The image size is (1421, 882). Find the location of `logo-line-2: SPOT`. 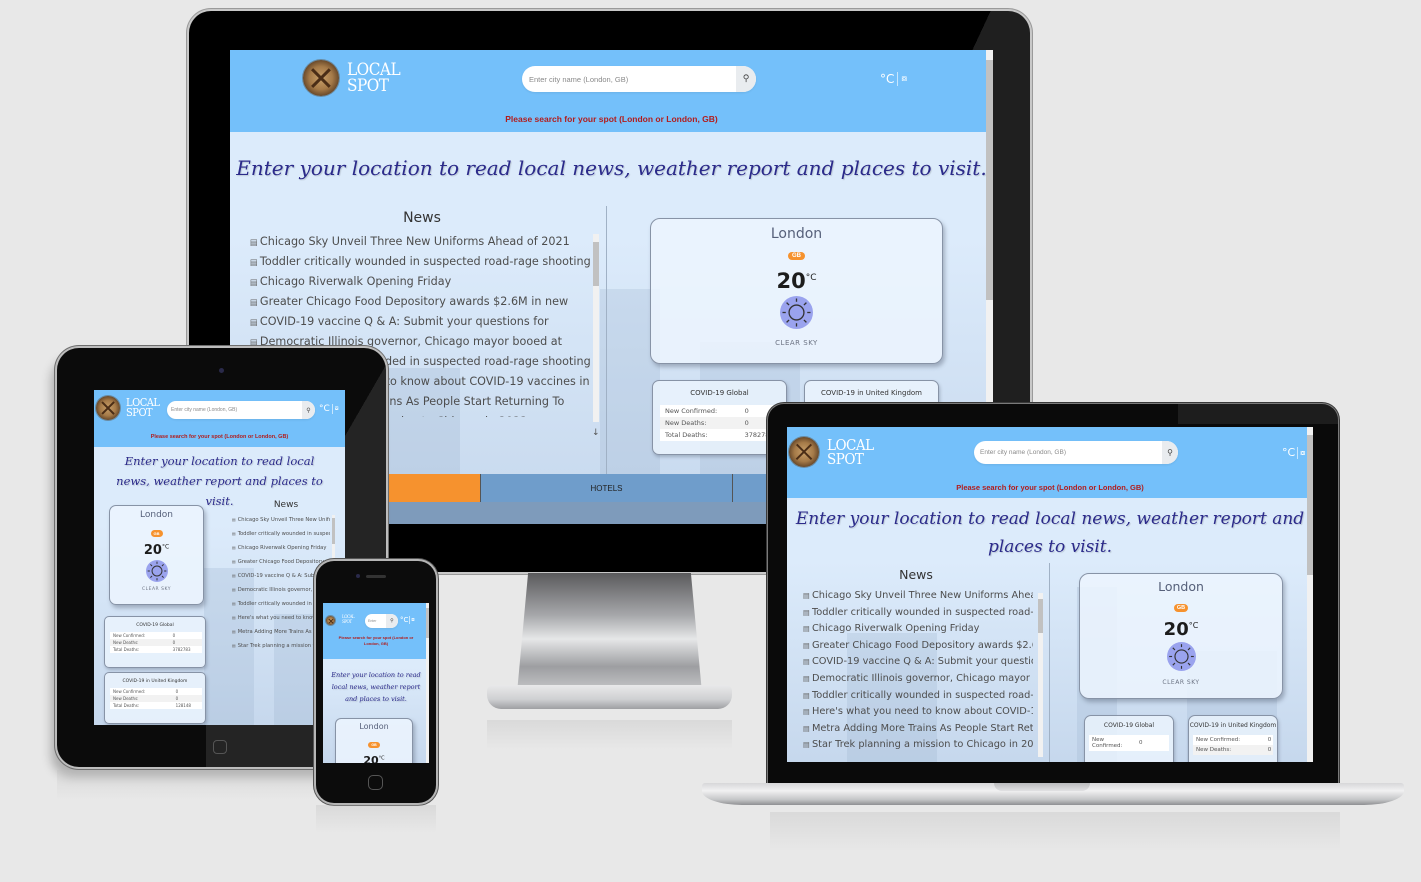

logo-line-2: SPOT is located at coordinates (347, 622).